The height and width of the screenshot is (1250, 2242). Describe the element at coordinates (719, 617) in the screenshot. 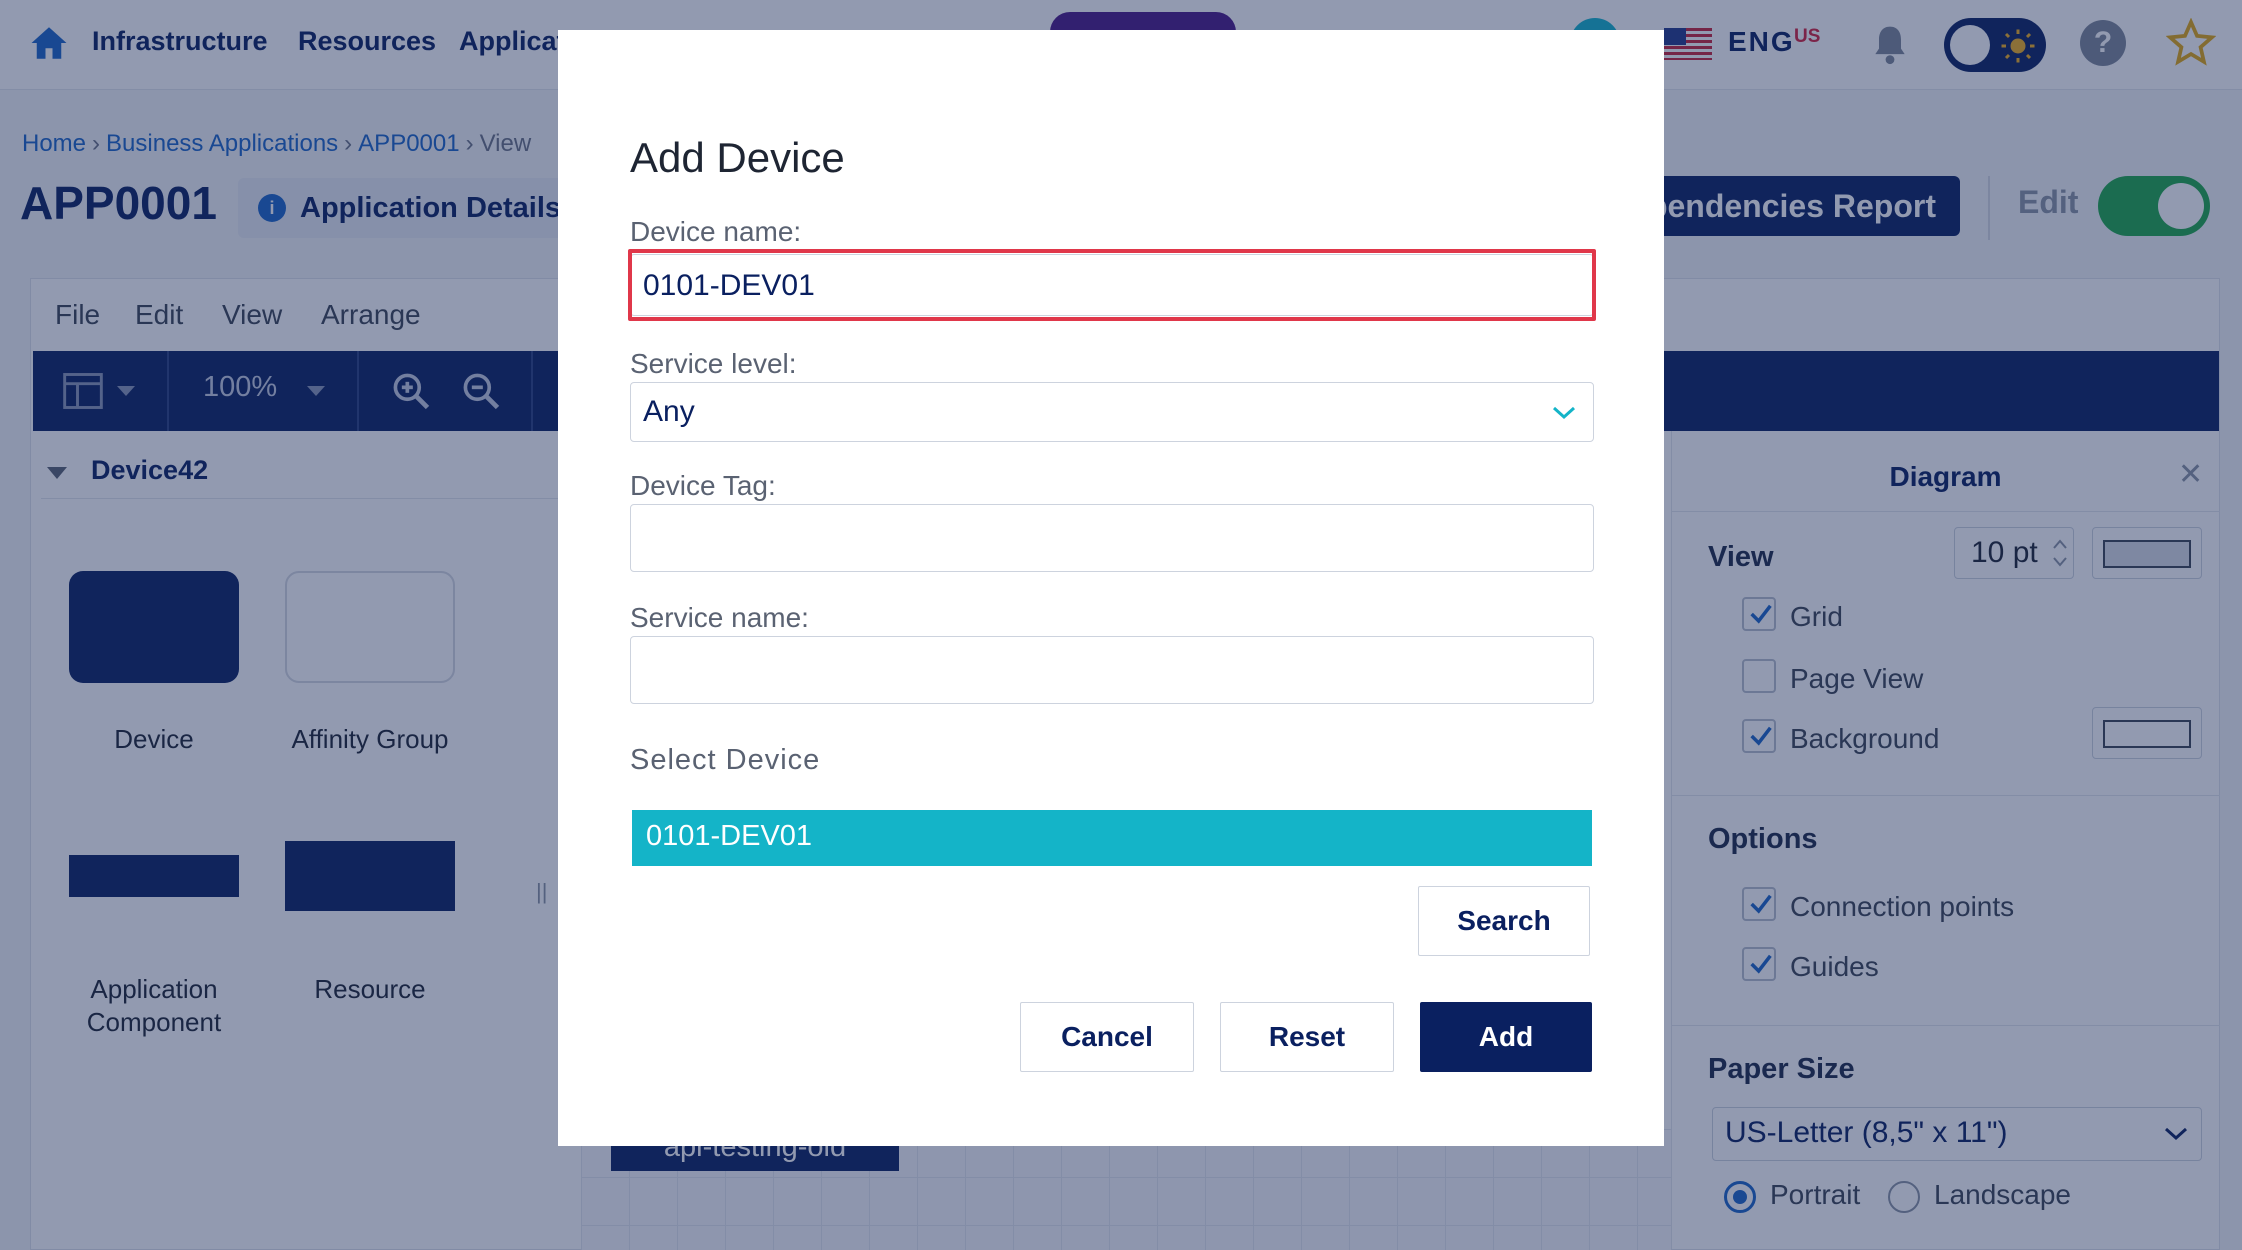

I see `service-name-label: Service name:` at that location.